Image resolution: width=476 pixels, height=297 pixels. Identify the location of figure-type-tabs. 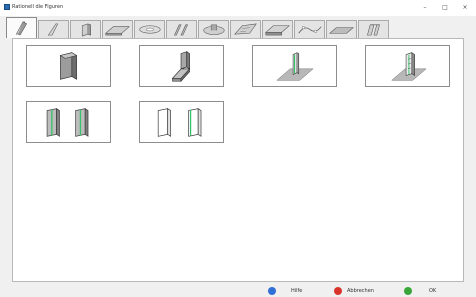
(238, 28).